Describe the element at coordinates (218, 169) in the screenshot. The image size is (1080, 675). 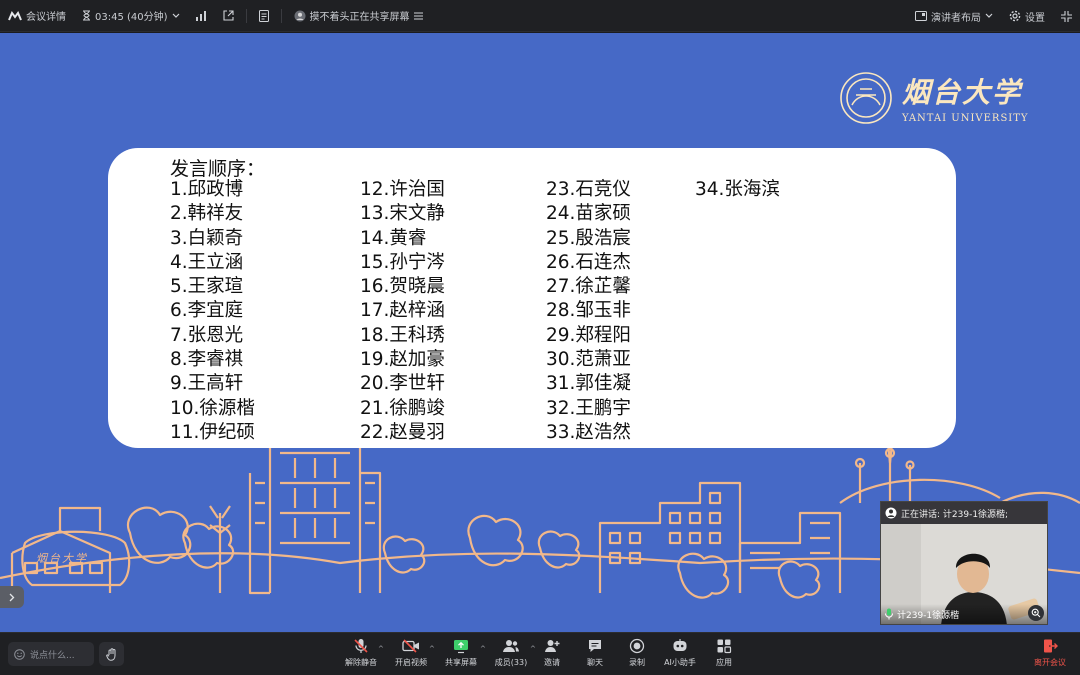
I see `card-title: 发言顺序：` at that location.